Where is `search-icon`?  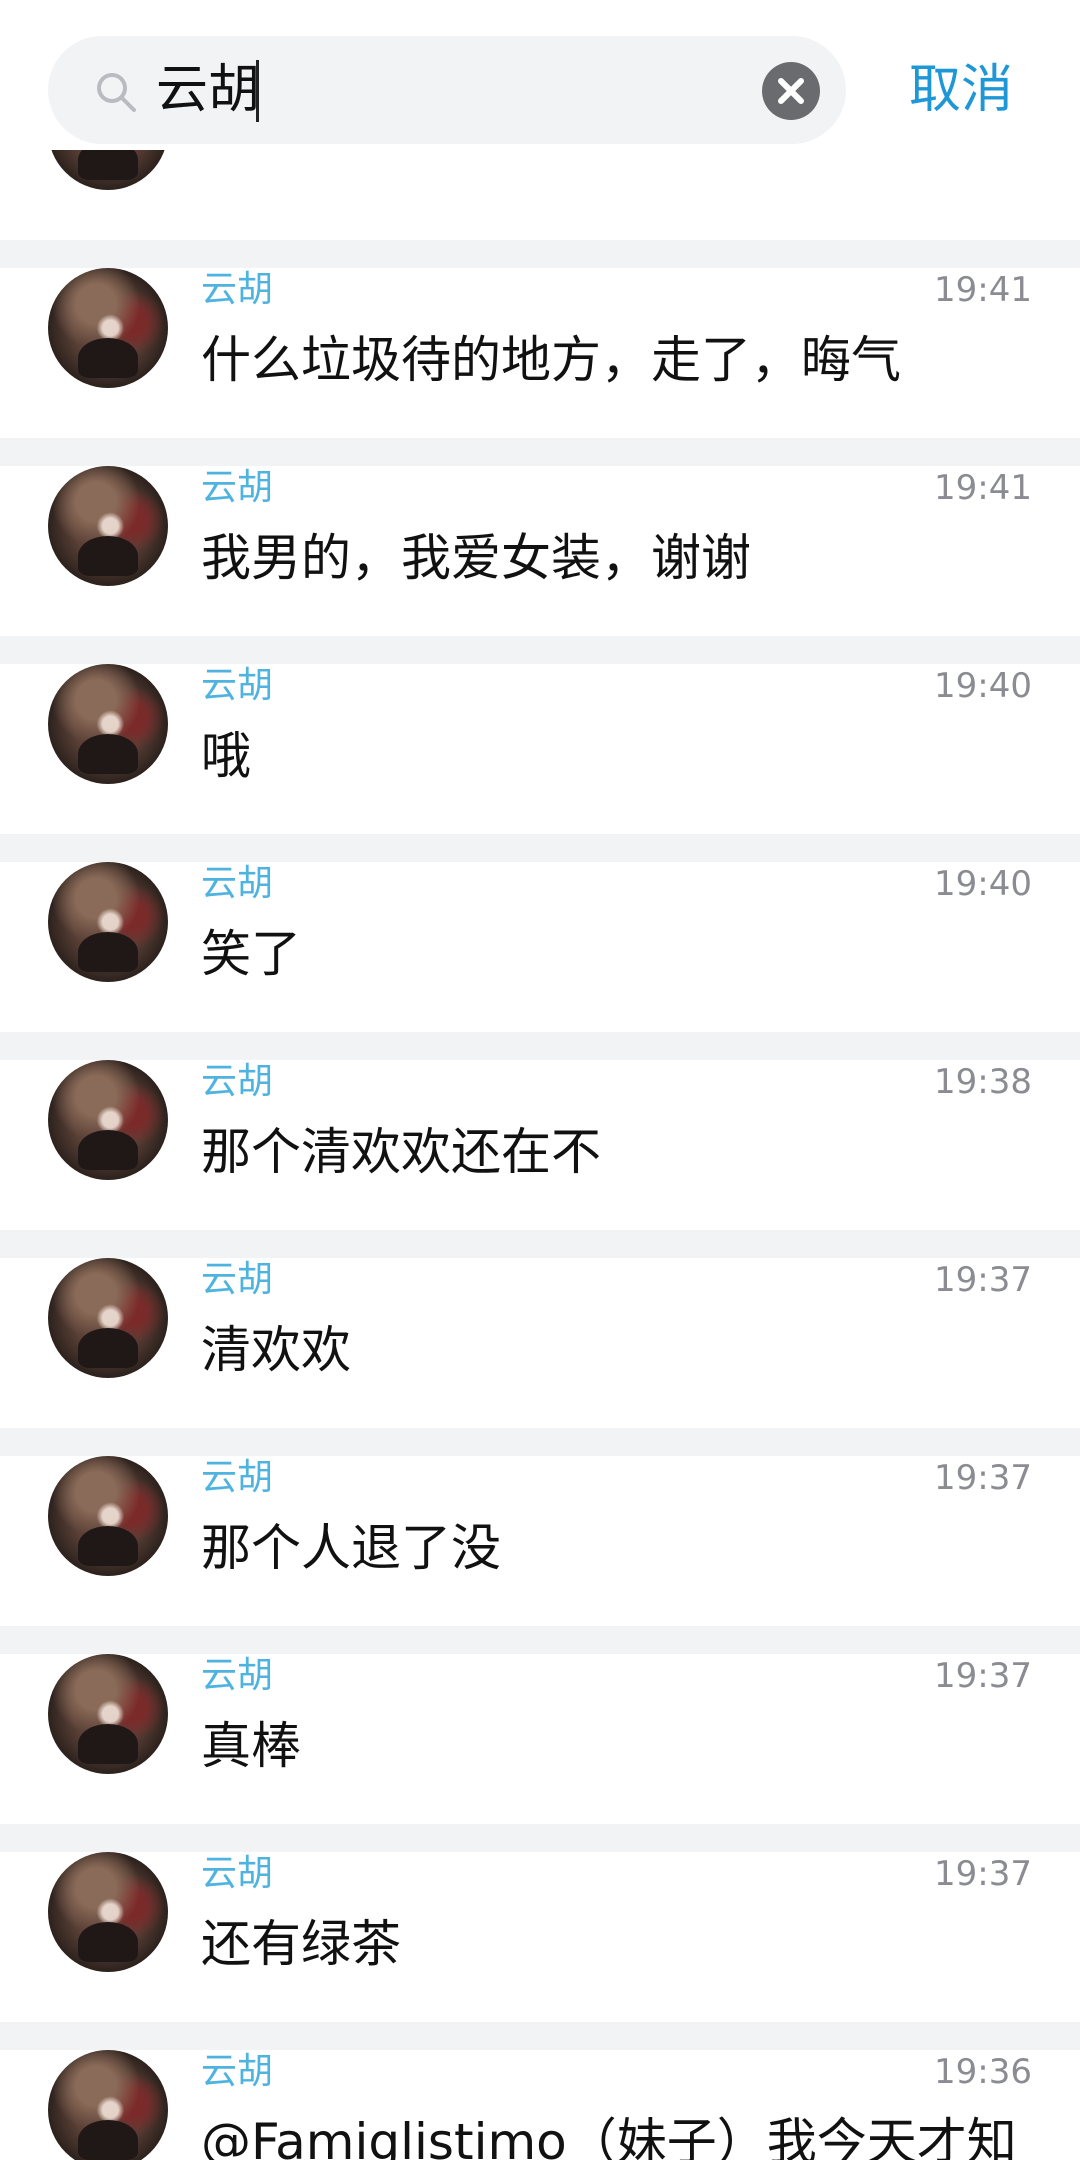
search-icon is located at coordinates (116, 92).